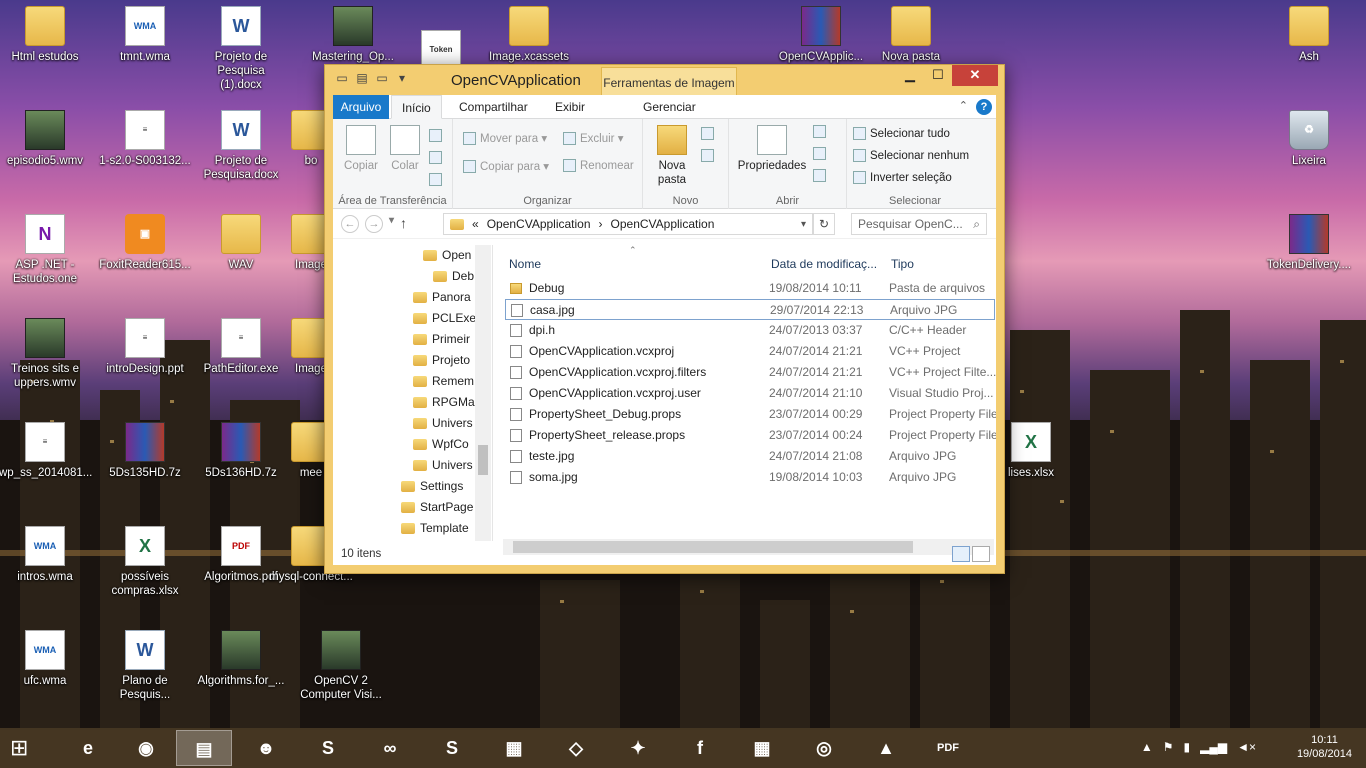 The image size is (1366, 768). Describe the element at coordinates (328, 748) in the screenshot. I see `taskbar-sublime-text-icon: S` at that location.